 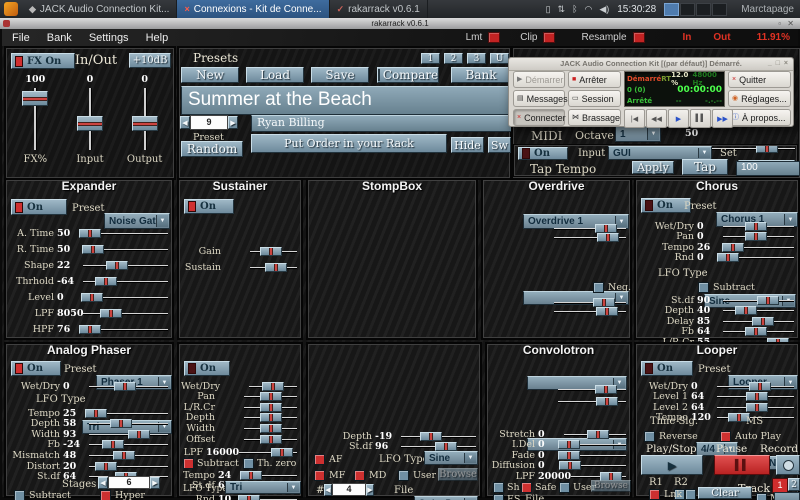 What do you see at coordinates (210, 75) in the screenshot?
I see `new-button: New` at bounding box center [210, 75].